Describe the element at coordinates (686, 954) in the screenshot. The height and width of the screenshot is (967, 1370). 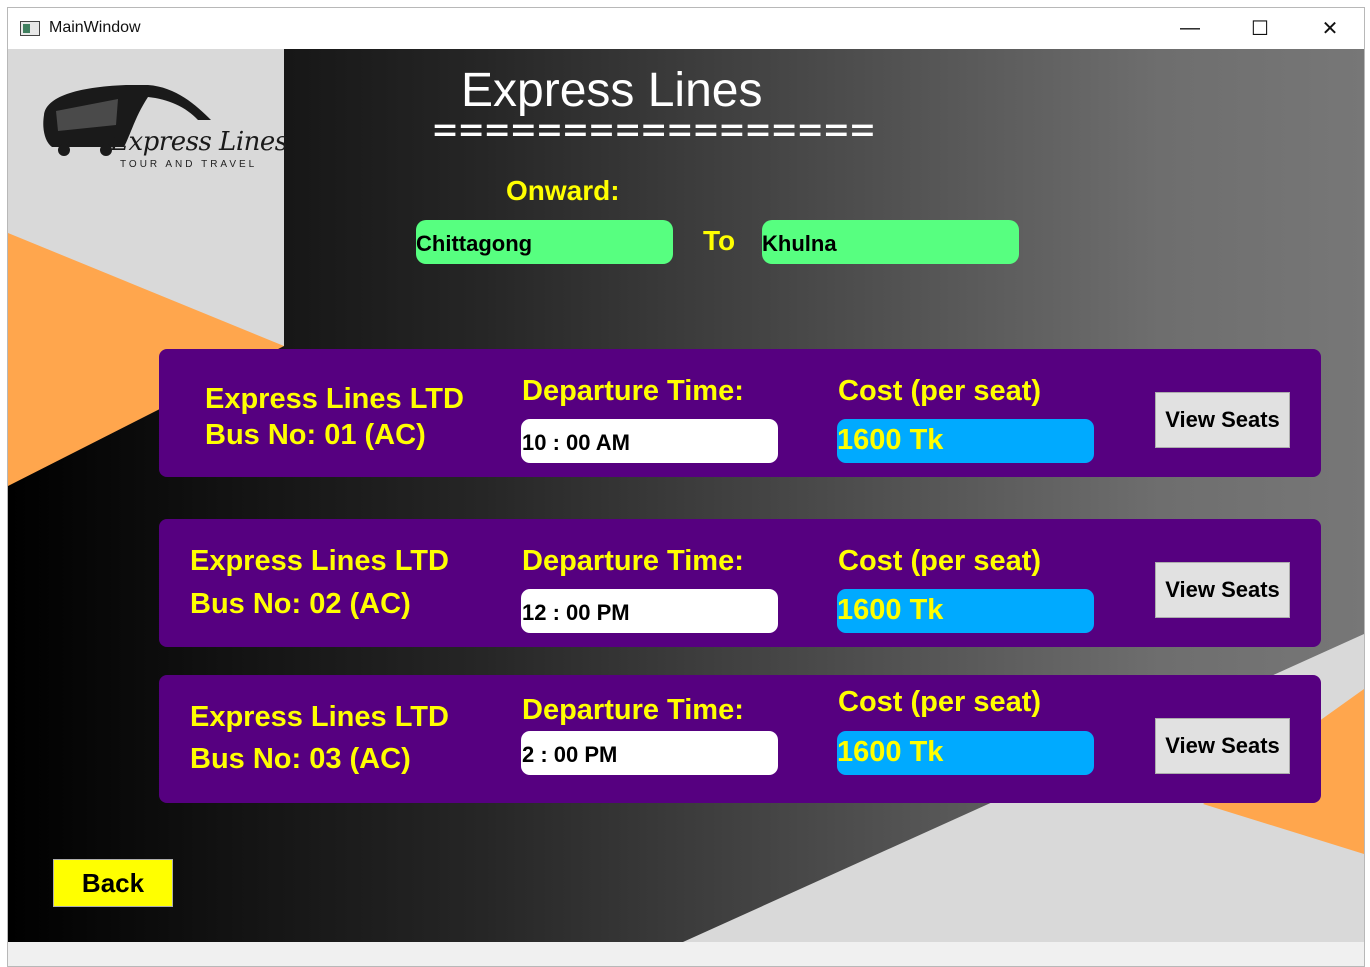
I see `status-bar` at that location.